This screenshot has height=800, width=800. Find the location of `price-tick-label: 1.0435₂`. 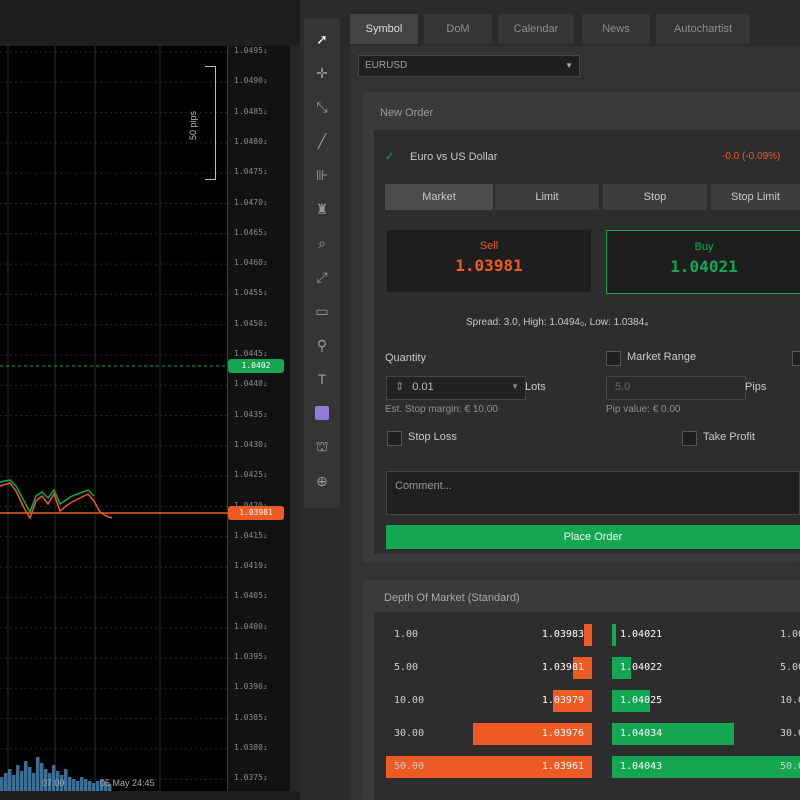

price-tick-label: 1.0435₂ is located at coordinates (251, 414).